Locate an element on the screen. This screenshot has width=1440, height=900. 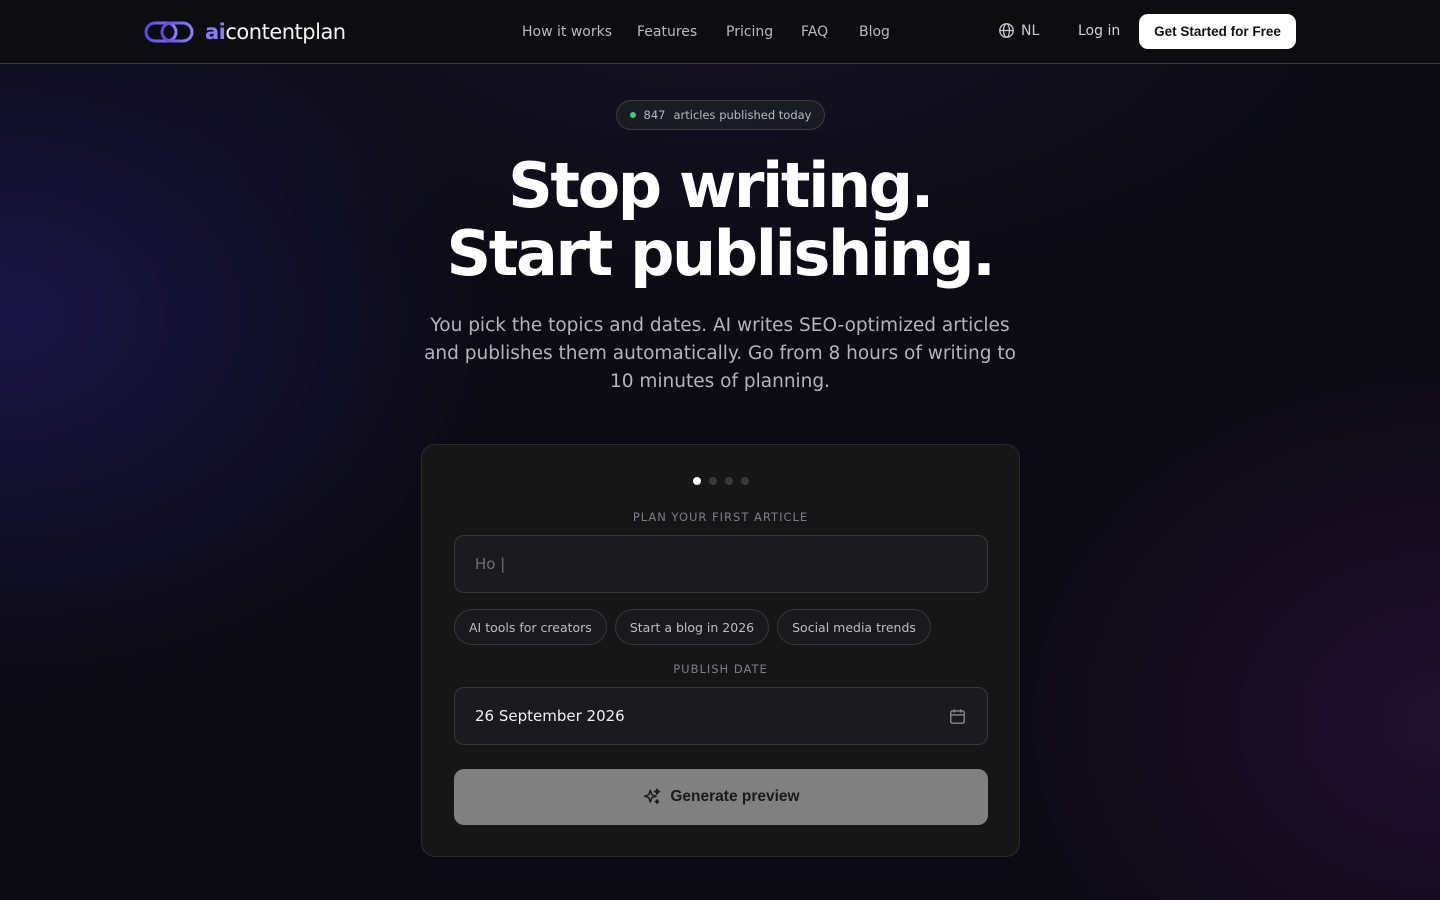
publish-date-field: 26 September 2026 is located at coordinates (721, 716).